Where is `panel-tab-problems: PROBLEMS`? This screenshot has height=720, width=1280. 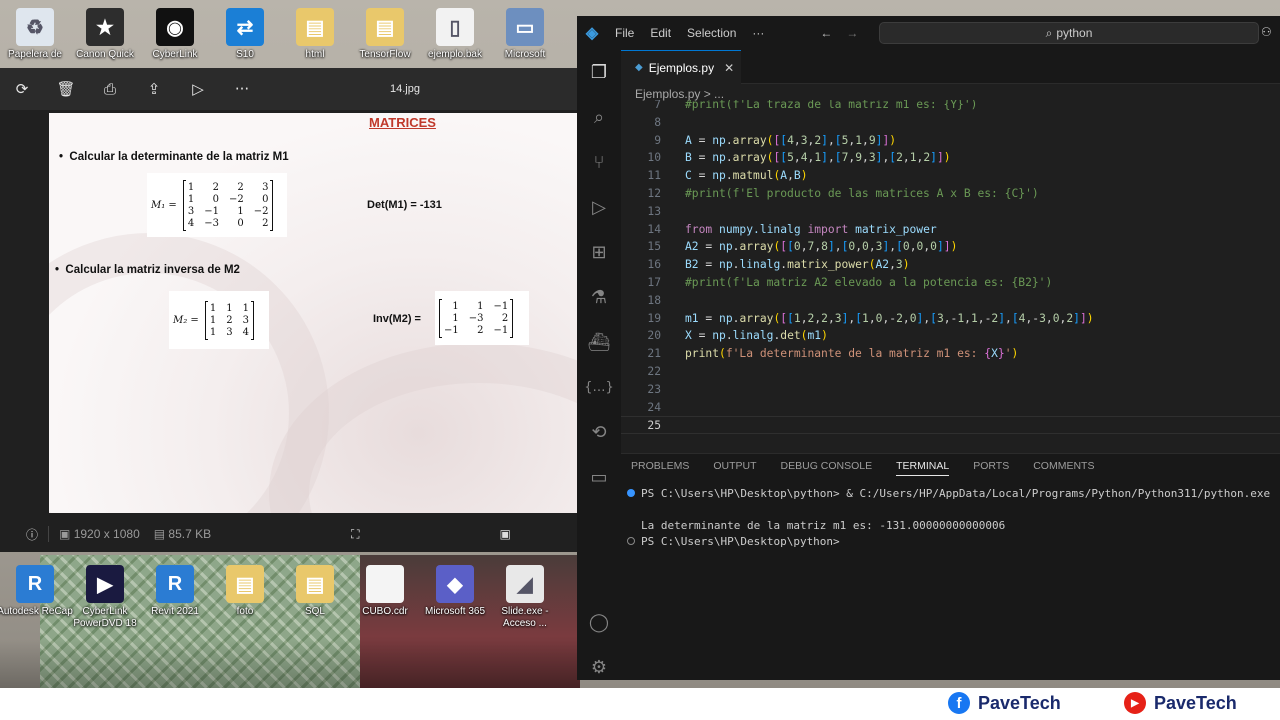 panel-tab-problems: PROBLEMS is located at coordinates (660, 468).